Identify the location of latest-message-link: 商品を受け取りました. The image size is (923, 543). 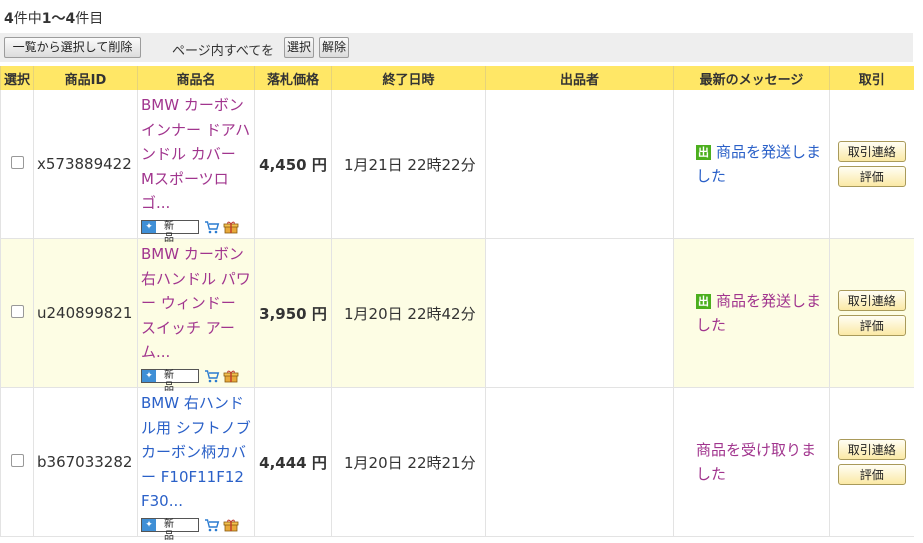
(759, 462).